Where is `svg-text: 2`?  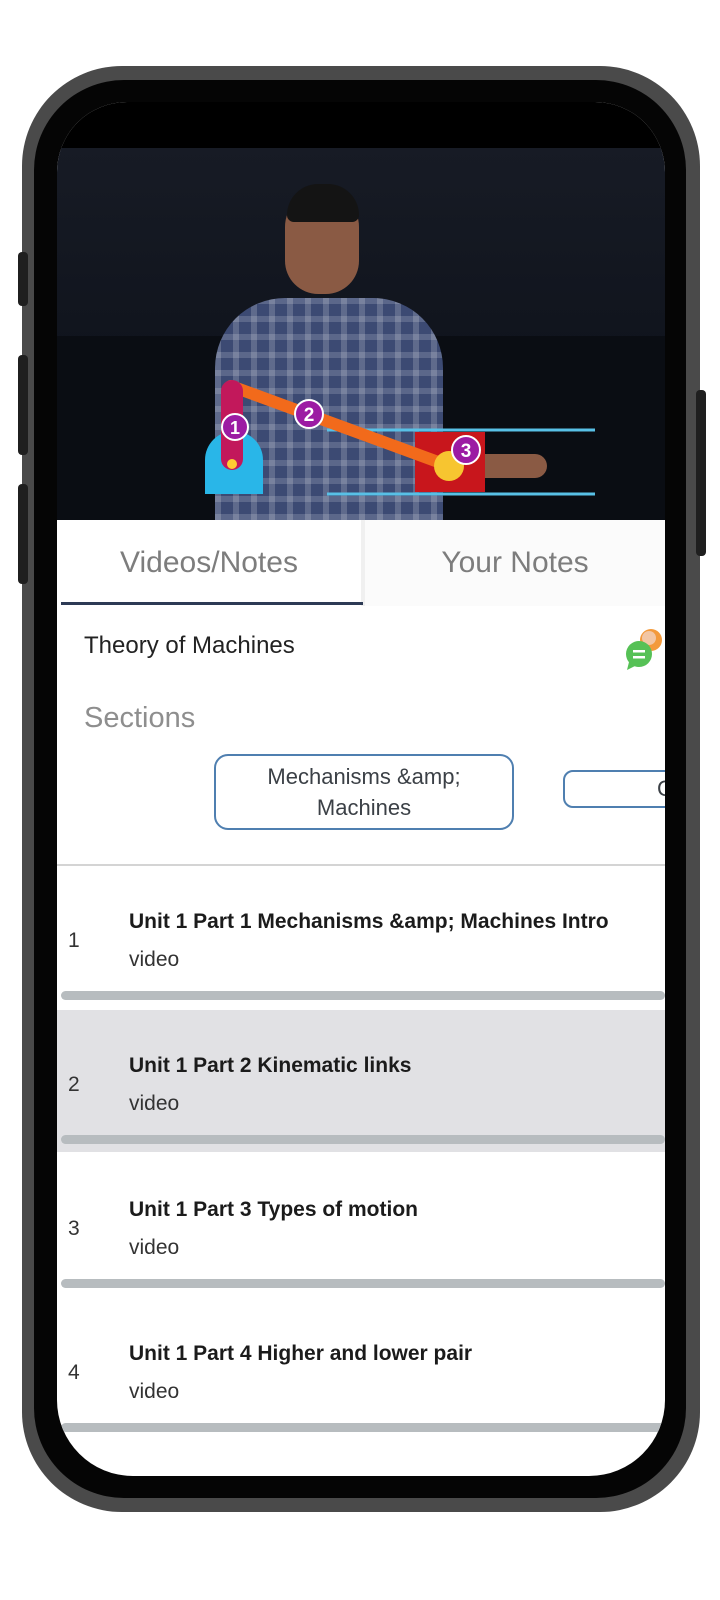 svg-text: 2 is located at coordinates (309, 415).